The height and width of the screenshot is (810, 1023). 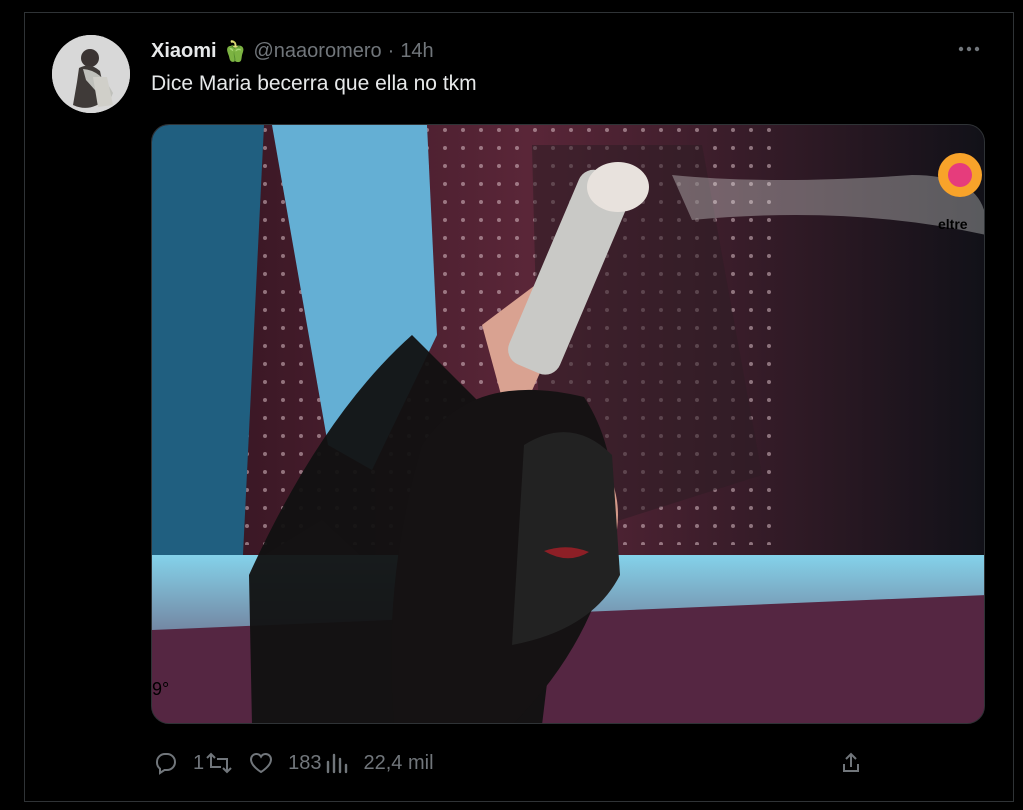 What do you see at coordinates (284, 763) in the screenshot?
I see `like-action: 183` at bounding box center [284, 763].